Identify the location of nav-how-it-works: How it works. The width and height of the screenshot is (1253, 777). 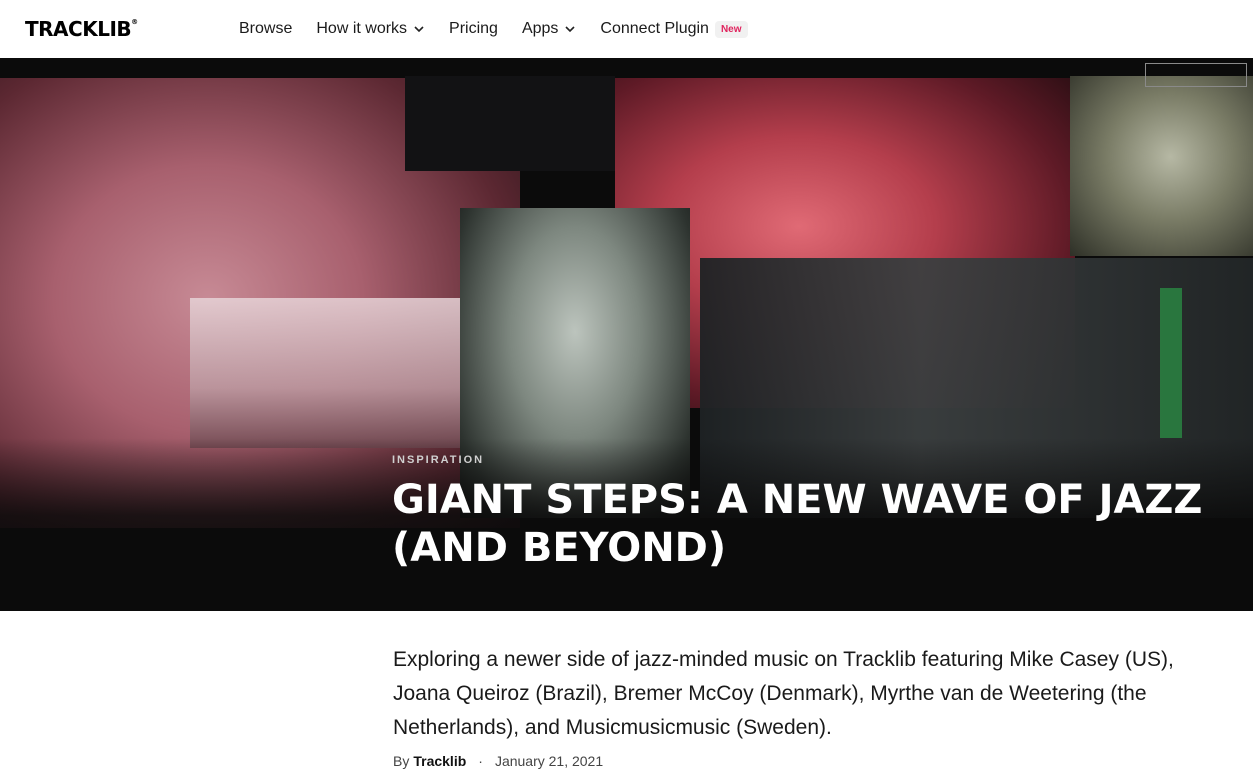
(370, 29).